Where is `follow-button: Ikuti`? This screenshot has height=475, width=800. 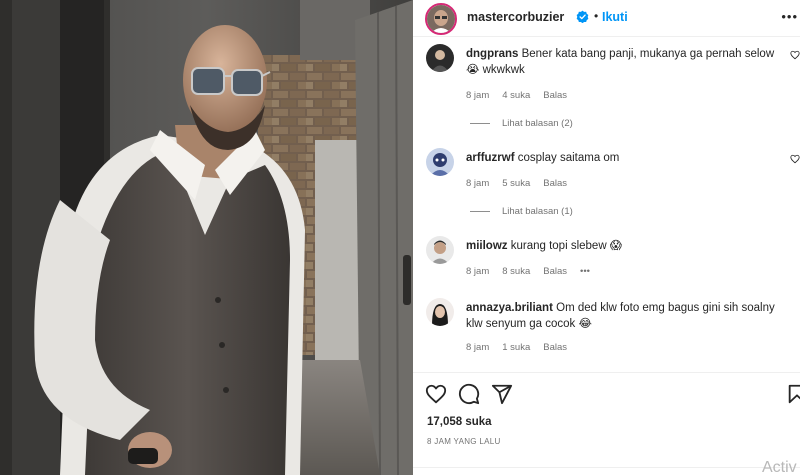 follow-button: Ikuti is located at coordinates (615, 17).